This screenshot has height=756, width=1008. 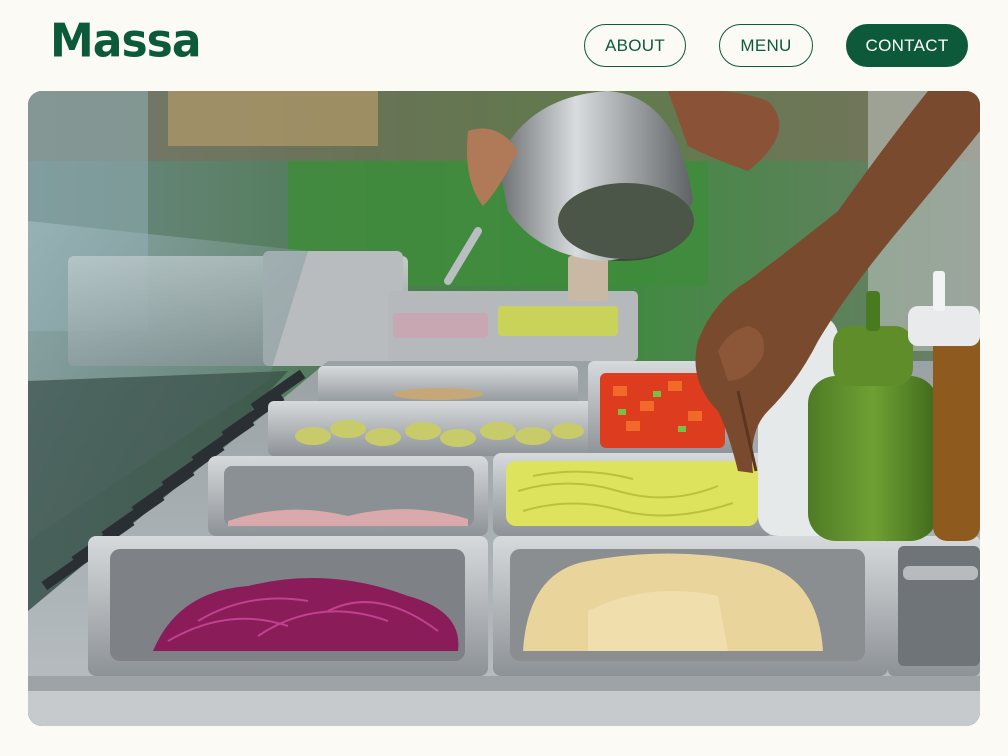 I want to click on nav-menu-button: MENU, so click(x=766, y=45).